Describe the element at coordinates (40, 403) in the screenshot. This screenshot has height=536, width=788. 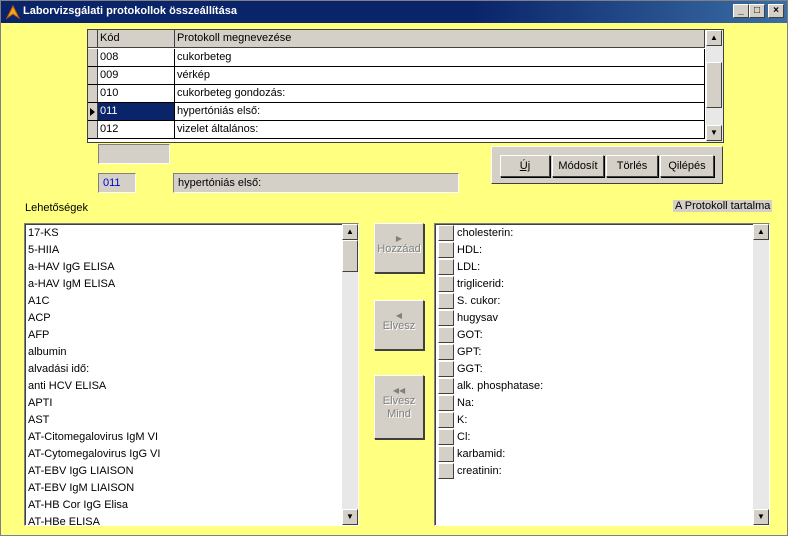
I see `list-item: APTI` at that location.